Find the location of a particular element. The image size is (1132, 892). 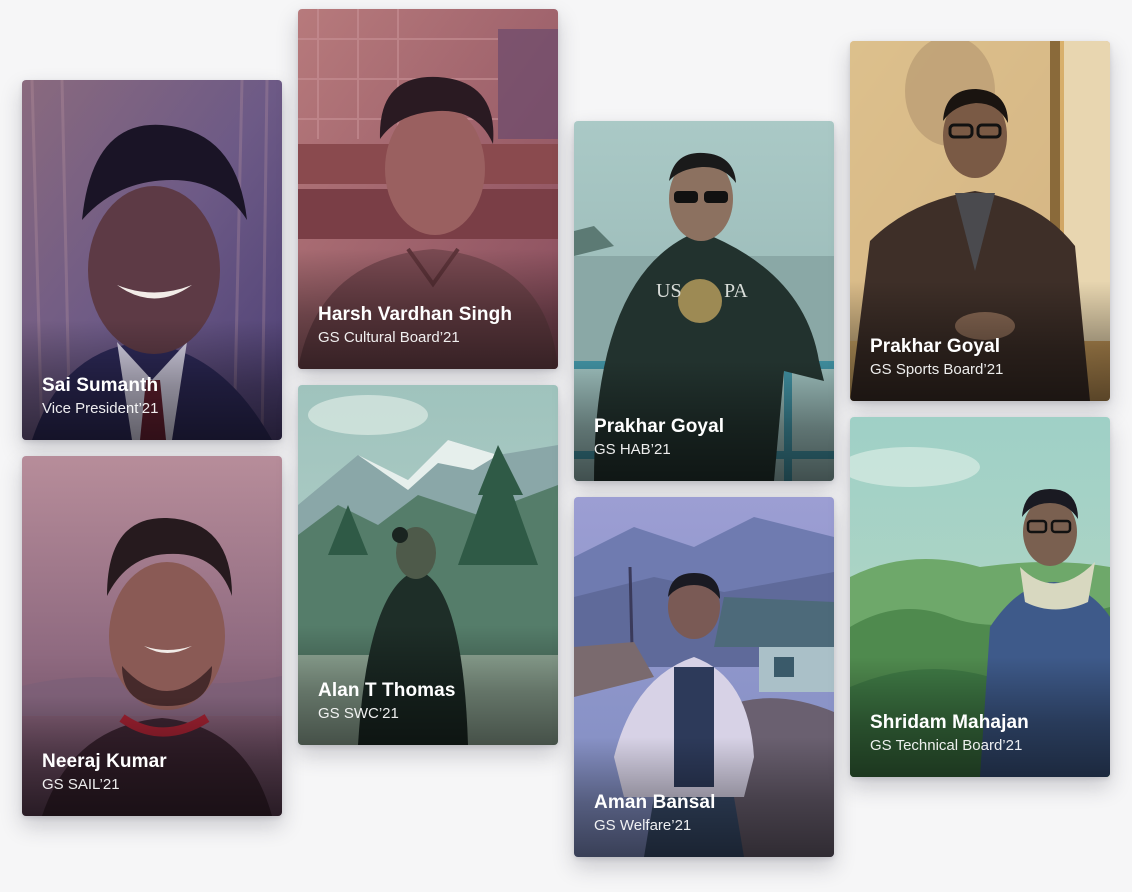

member-caption: Neeraj Kumar GS SAIL’21 is located at coordinates (156, 773).